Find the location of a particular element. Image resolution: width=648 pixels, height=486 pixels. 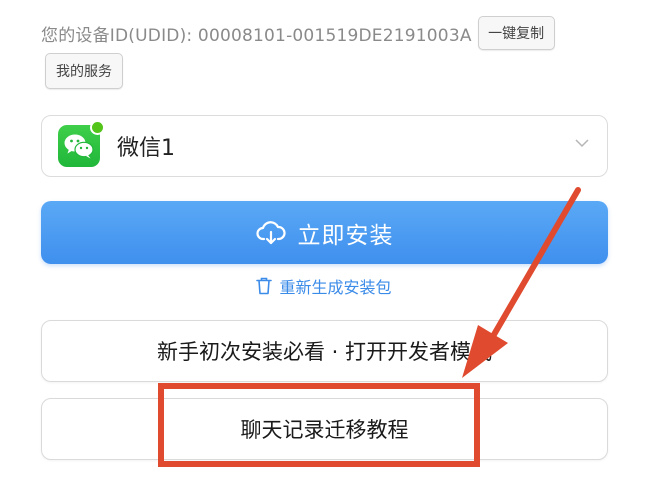

my-service-button: 我的服务 is located at coordinates (84, 71).